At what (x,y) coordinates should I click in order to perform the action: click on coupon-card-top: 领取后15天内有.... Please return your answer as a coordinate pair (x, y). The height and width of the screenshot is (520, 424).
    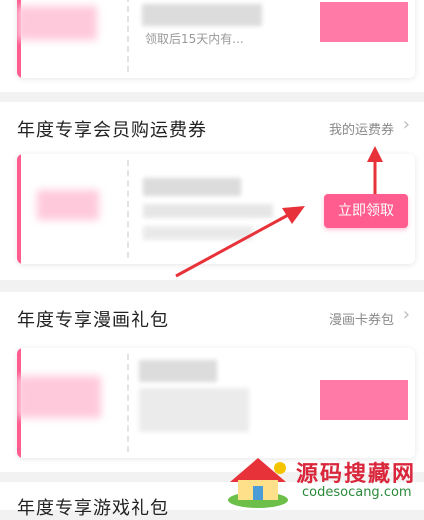
    Looking at the image, I should click on (216, 39).